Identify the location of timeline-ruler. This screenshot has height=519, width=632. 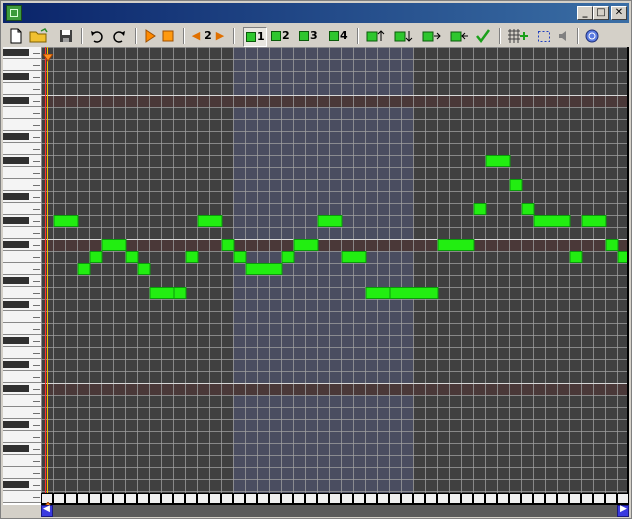
(334, 499).